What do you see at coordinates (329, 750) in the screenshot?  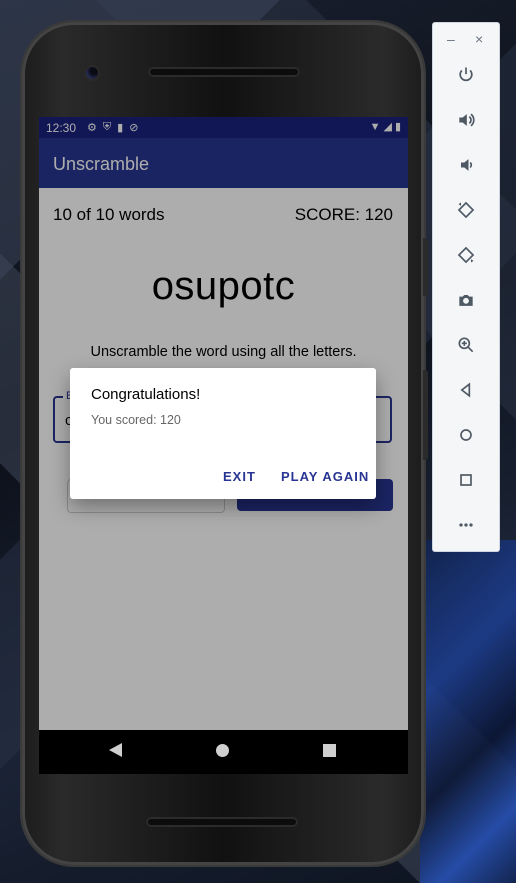 I see `nav-recents-icon` at bounding box center [329, 750].